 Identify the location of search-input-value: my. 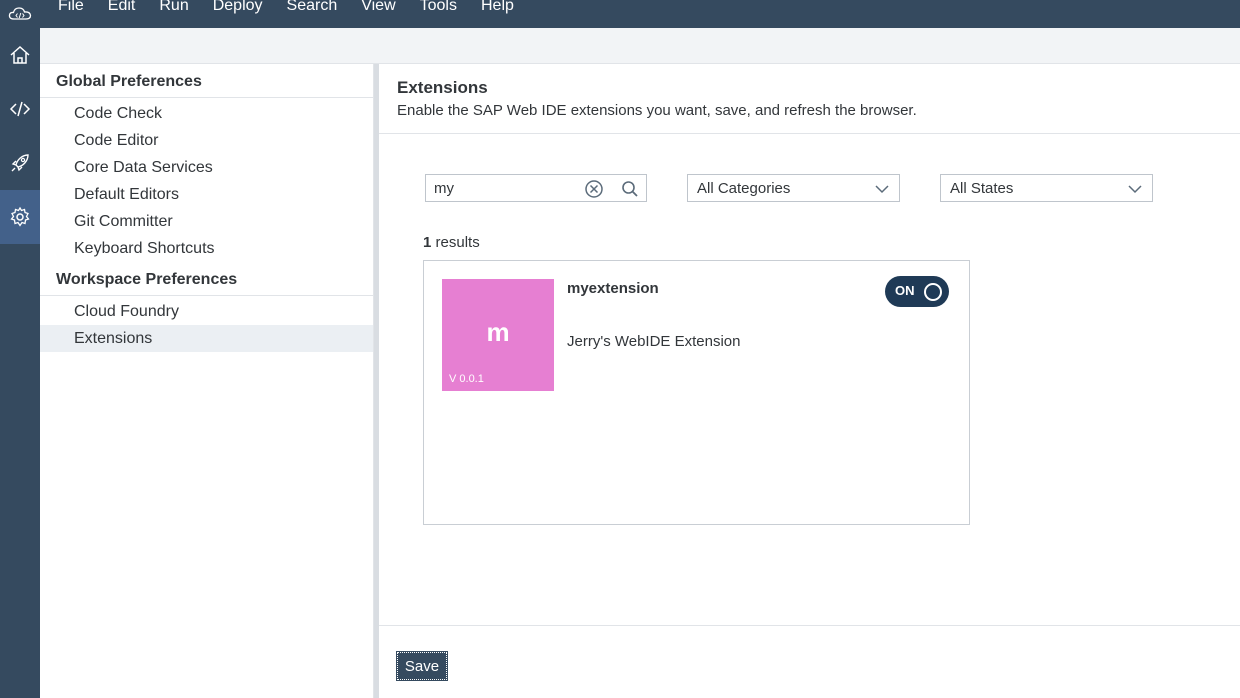
(444, 188).